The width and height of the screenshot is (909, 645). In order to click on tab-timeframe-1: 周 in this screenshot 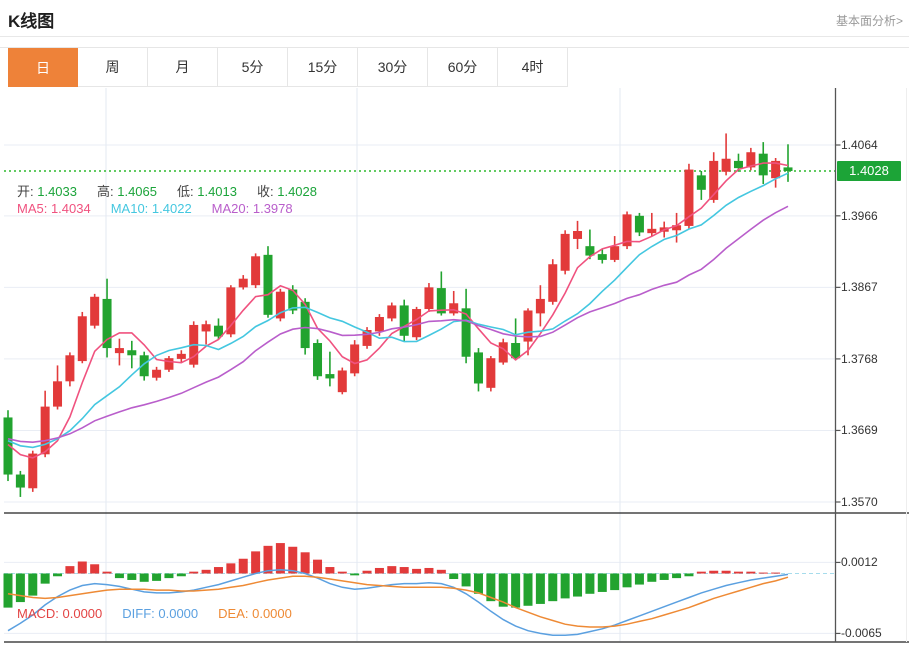, I will do `click(113, 67)`.